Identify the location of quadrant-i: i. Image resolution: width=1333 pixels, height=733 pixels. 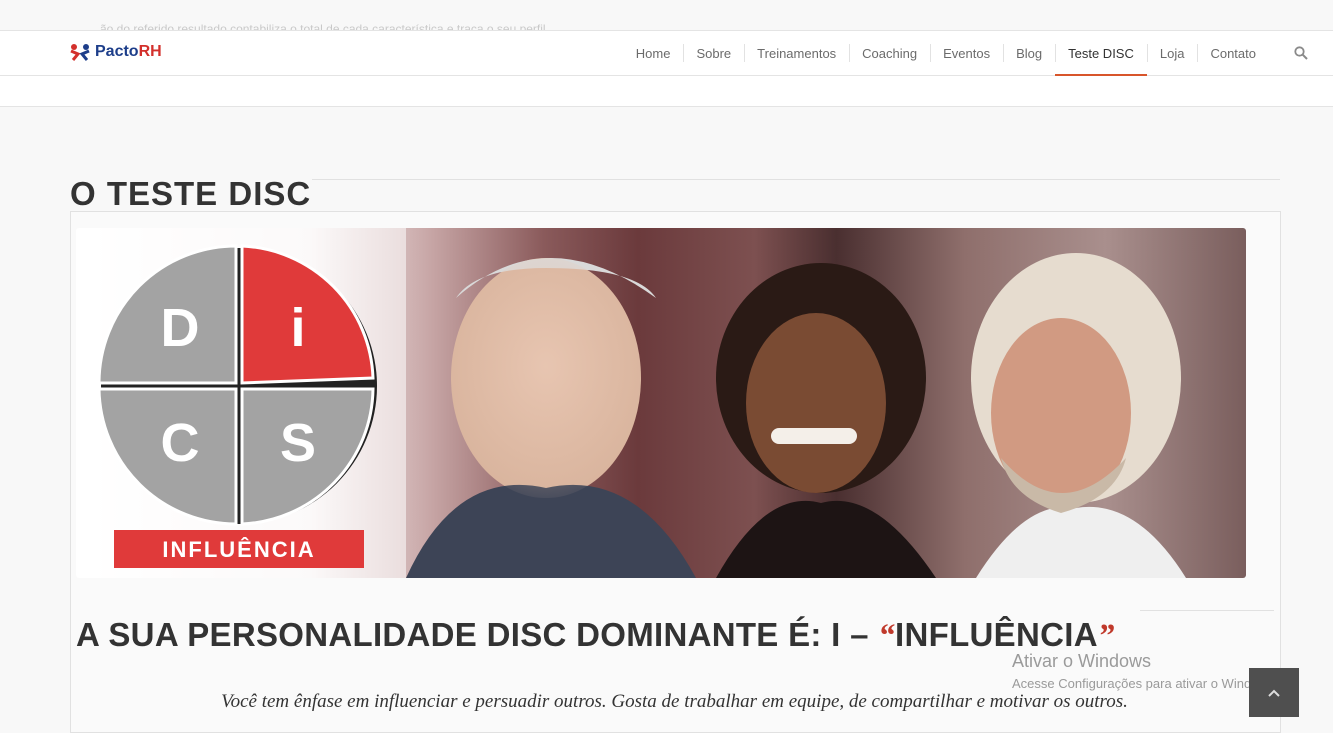
(297, 328).